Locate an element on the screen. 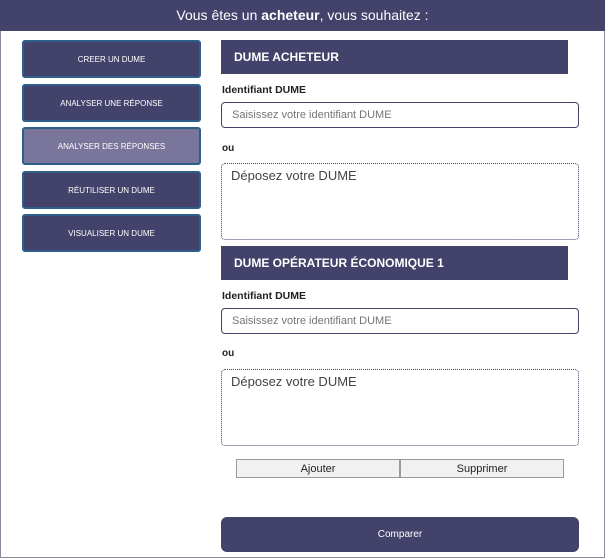 This screenshot has height=558, width=605. nav-item-label: RÉUTILISER UN DUME is located at coordinates (111, 190).